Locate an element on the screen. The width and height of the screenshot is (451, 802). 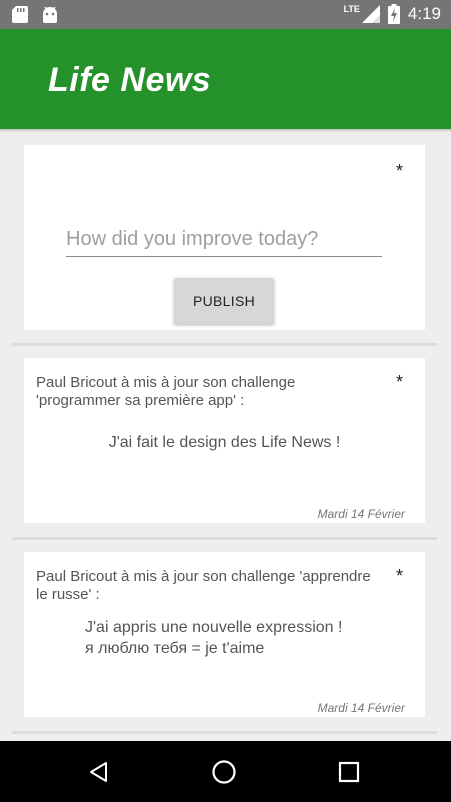
recents-icon is located at coordinates (349, 772).